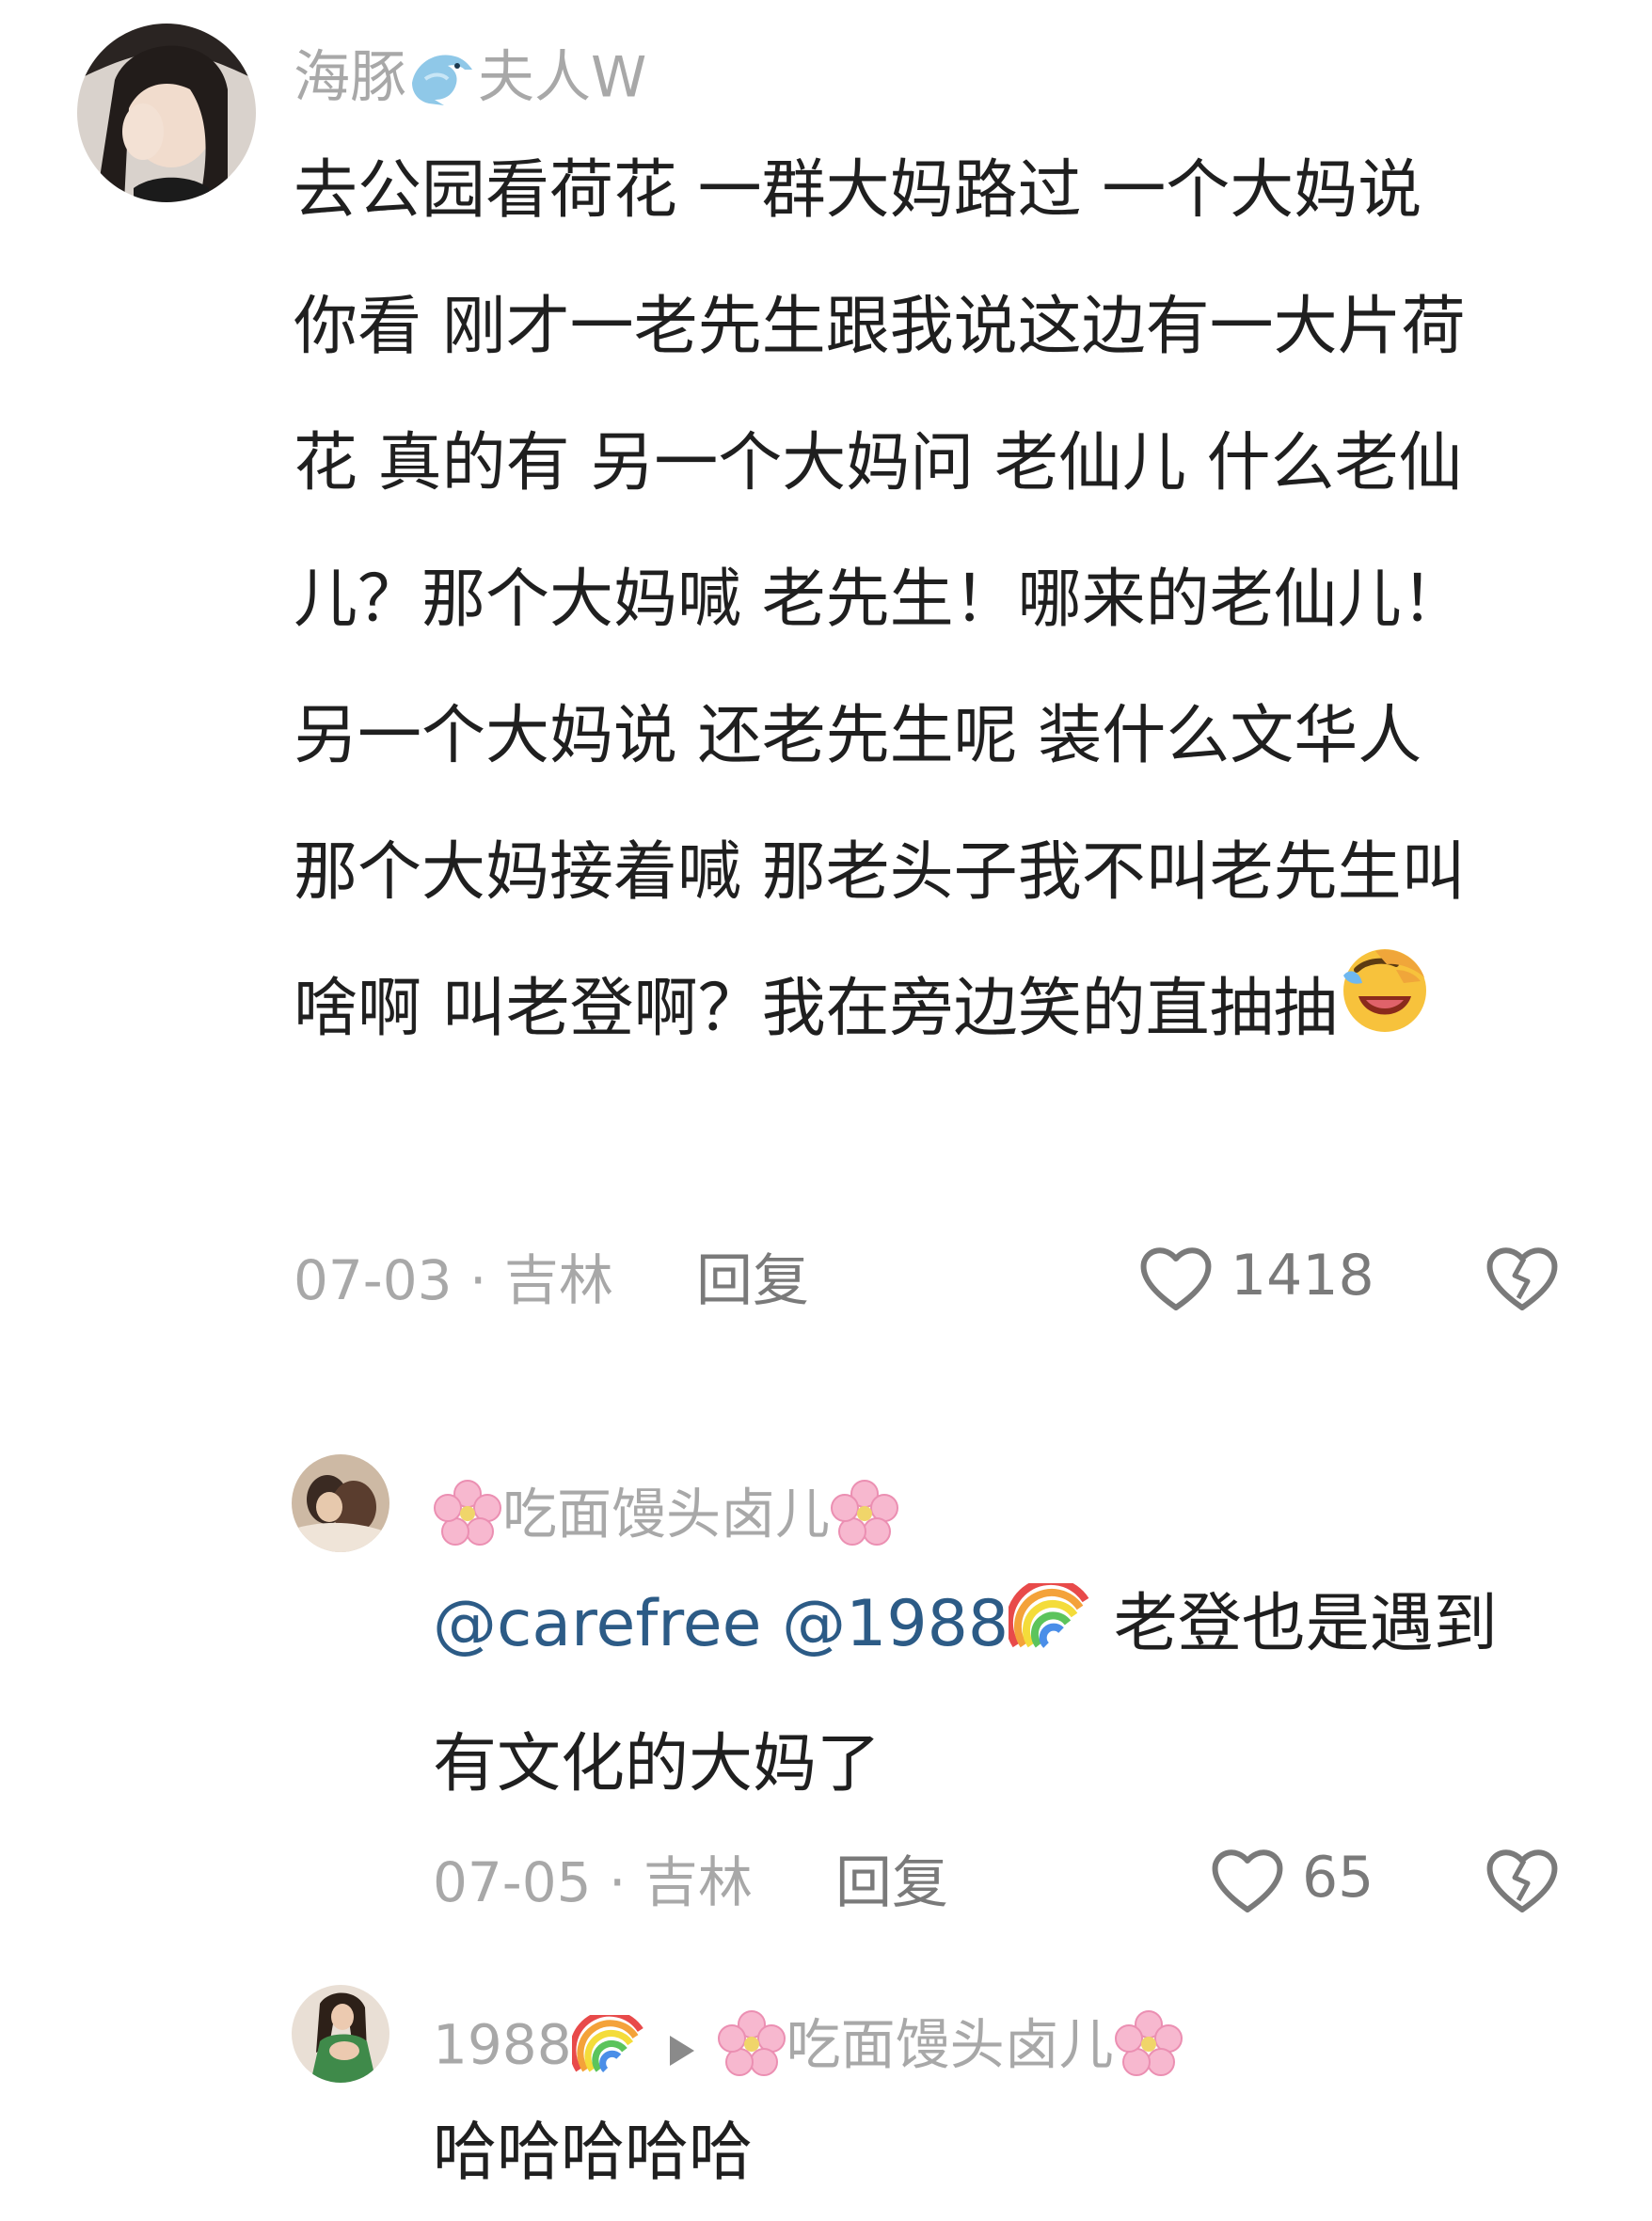 The image size is (1652, 2221). What do you see at coordinates (858, 191) in the screenshot?
I see `comment-line: 去公园看荷花 一群大妈路过 一个大妈说` at bounding box center [858, 191].